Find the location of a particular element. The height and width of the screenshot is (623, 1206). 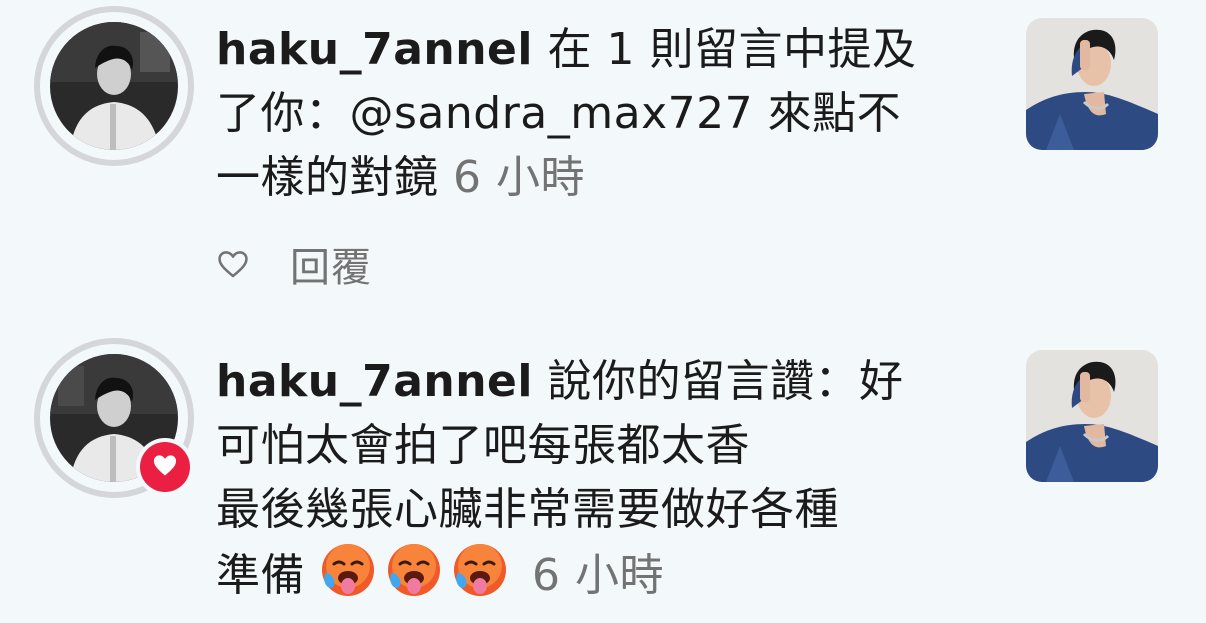

avatar is located at coordinates (114, 418).